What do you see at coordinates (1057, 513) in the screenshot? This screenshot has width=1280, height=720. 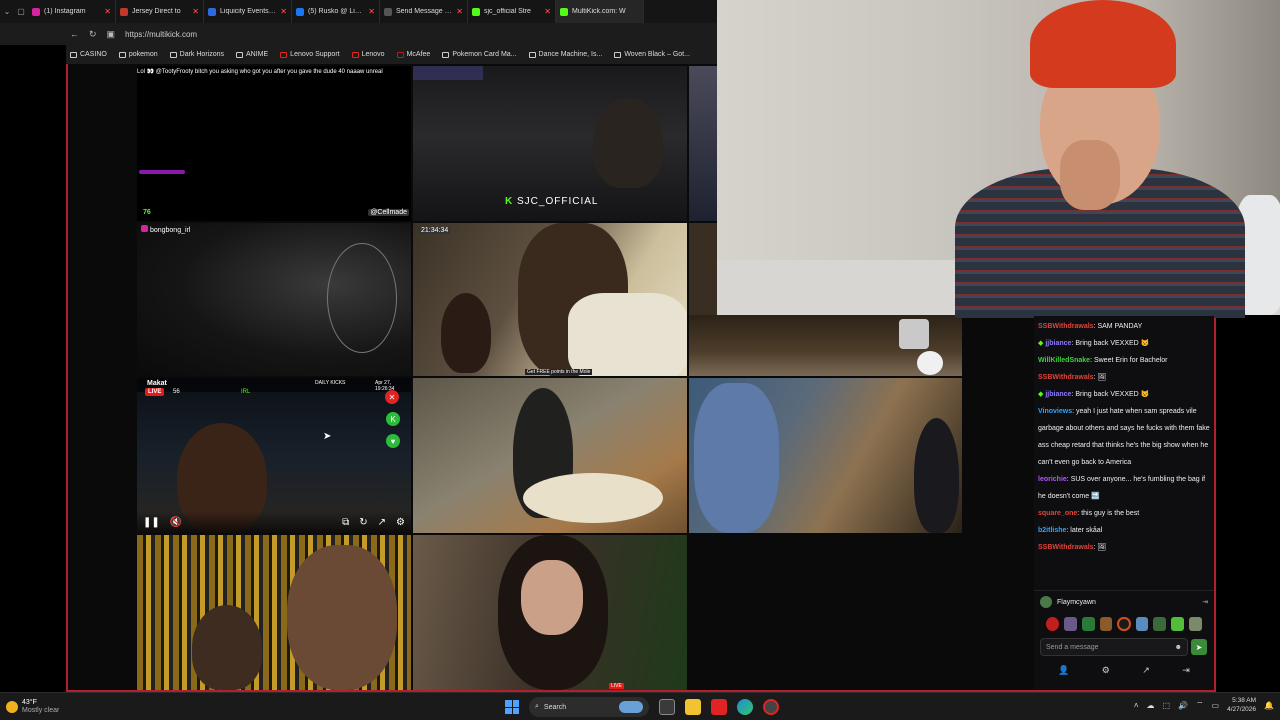 I see `chat-username: square_one` at bounding box center [1057, 513].